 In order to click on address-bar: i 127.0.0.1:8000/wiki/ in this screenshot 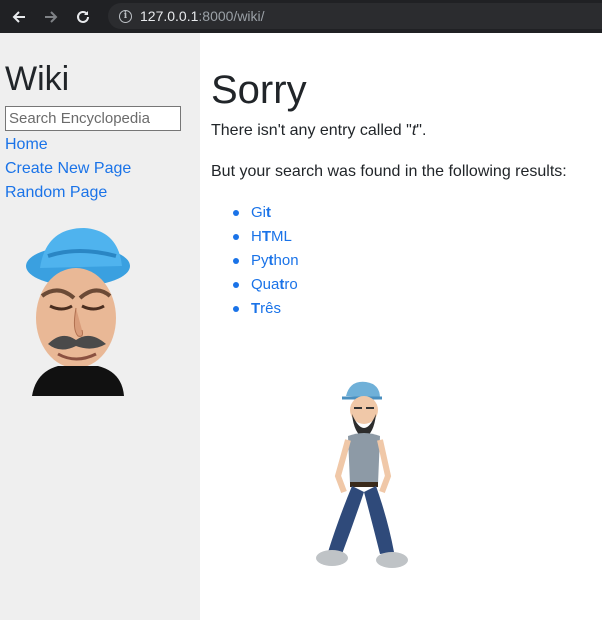, I will do `click(355, 16)`.